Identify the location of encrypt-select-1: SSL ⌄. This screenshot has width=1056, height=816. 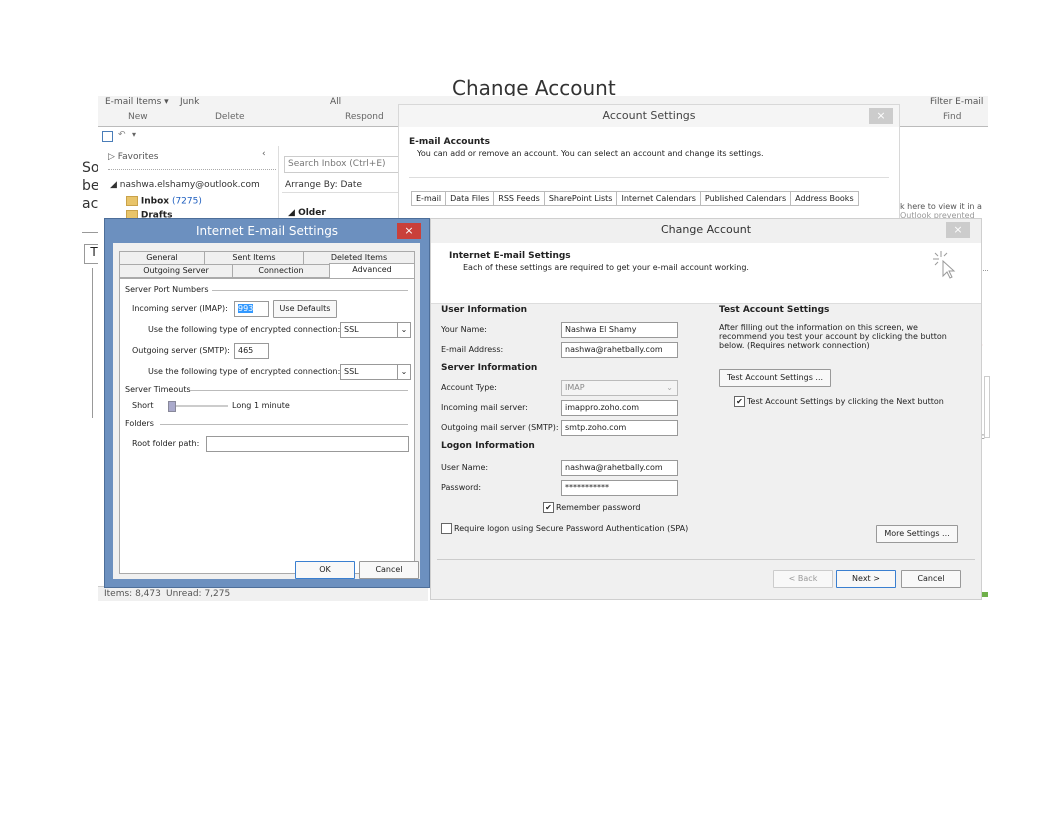
(375, 330).